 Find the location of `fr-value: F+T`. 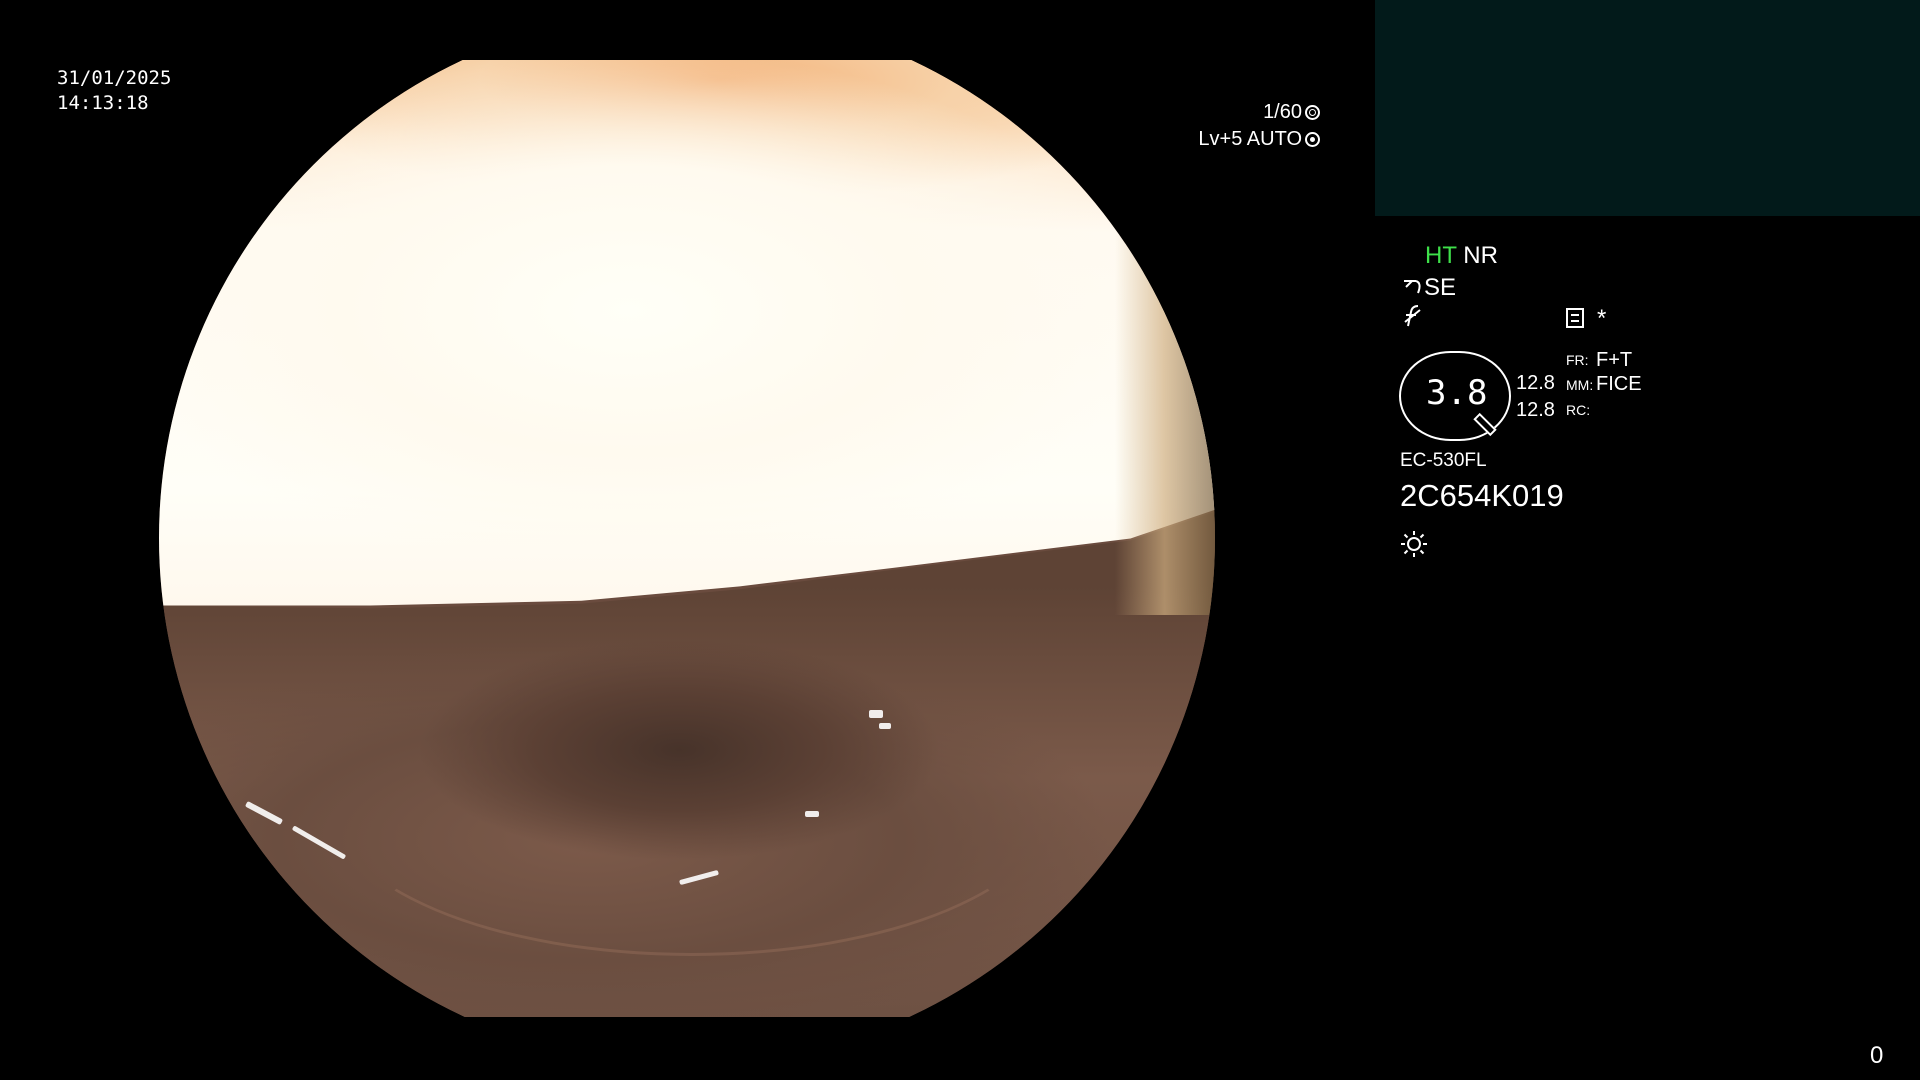

fr-value: F+T is located at coordinates (1614, 360).